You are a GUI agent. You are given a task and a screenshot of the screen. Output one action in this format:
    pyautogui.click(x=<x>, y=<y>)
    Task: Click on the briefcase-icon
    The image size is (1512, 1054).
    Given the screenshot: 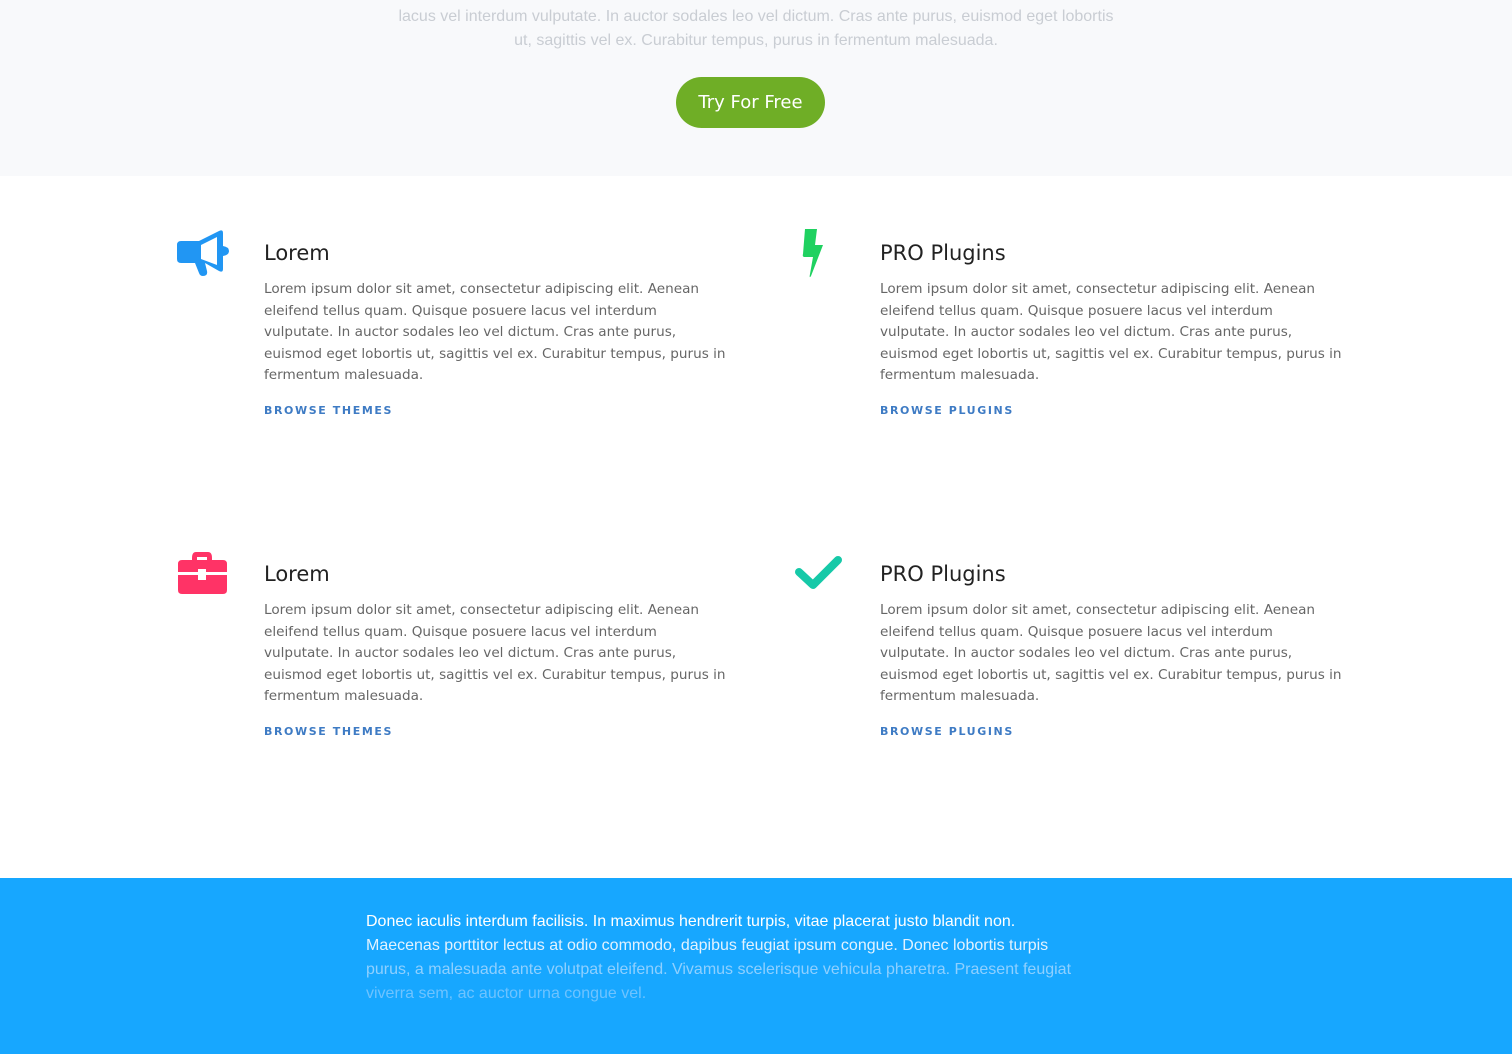 What is the action you would take?
    pyautogui.click(x=205, y=580)
    